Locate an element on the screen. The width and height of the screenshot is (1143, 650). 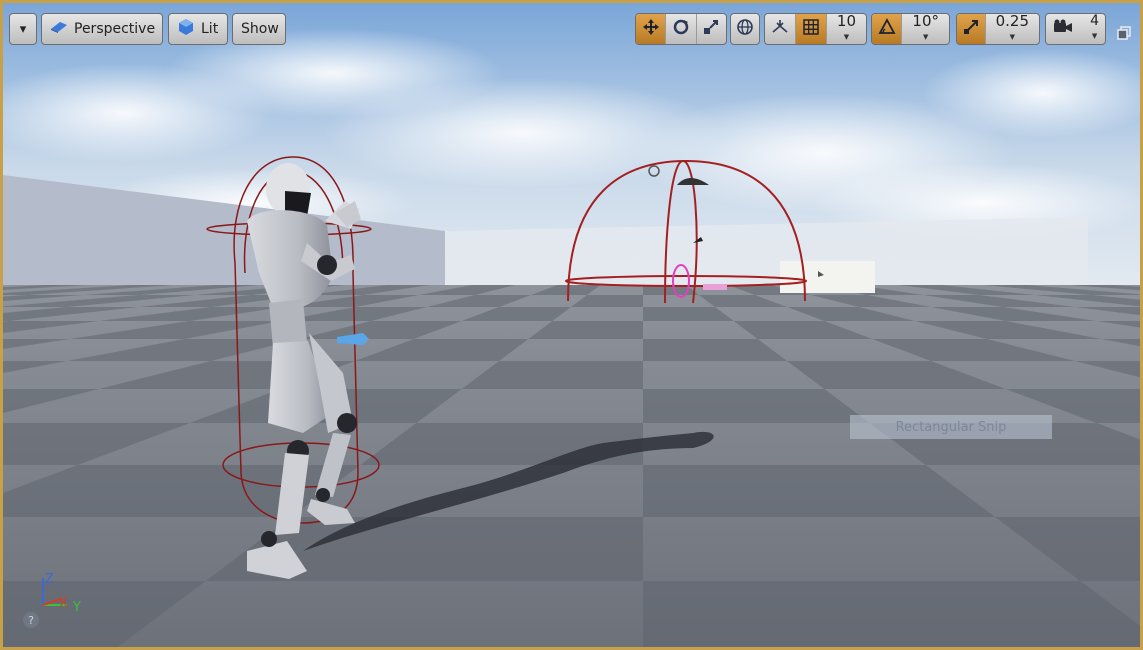
world-local-toggle is located at coordinates (745, 29).